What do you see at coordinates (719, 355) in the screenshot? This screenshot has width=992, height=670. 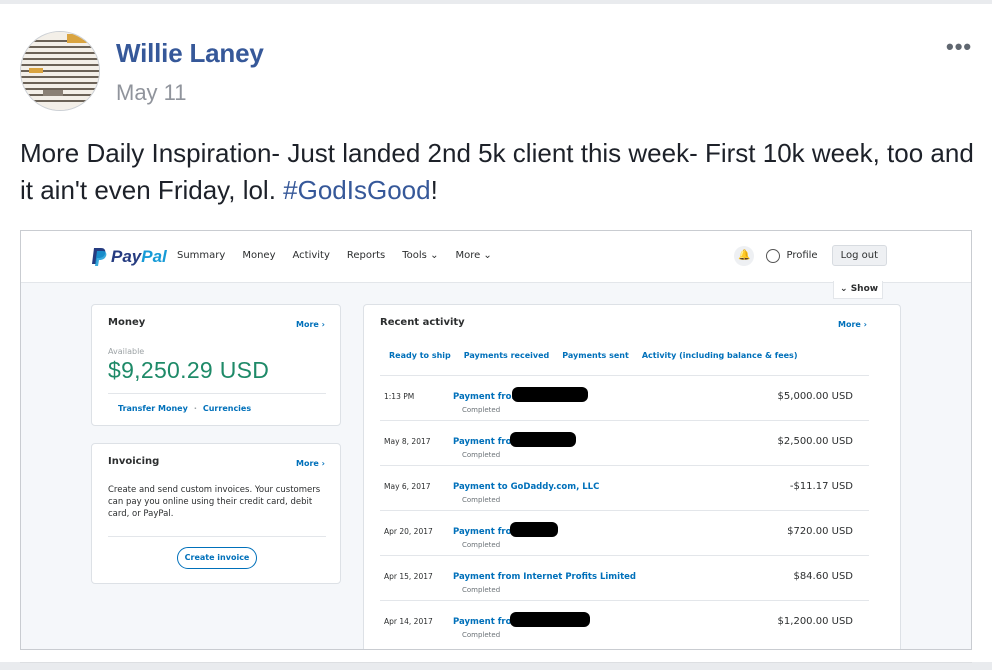 I see `filter-activity-all: Activity (including balance & fees)` at bounding box center [719, 355].